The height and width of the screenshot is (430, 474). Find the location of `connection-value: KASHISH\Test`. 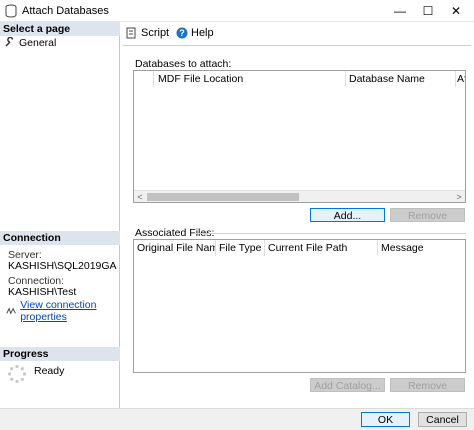

connection-value: KASHISH\Test is located at coordinates (42, 292).